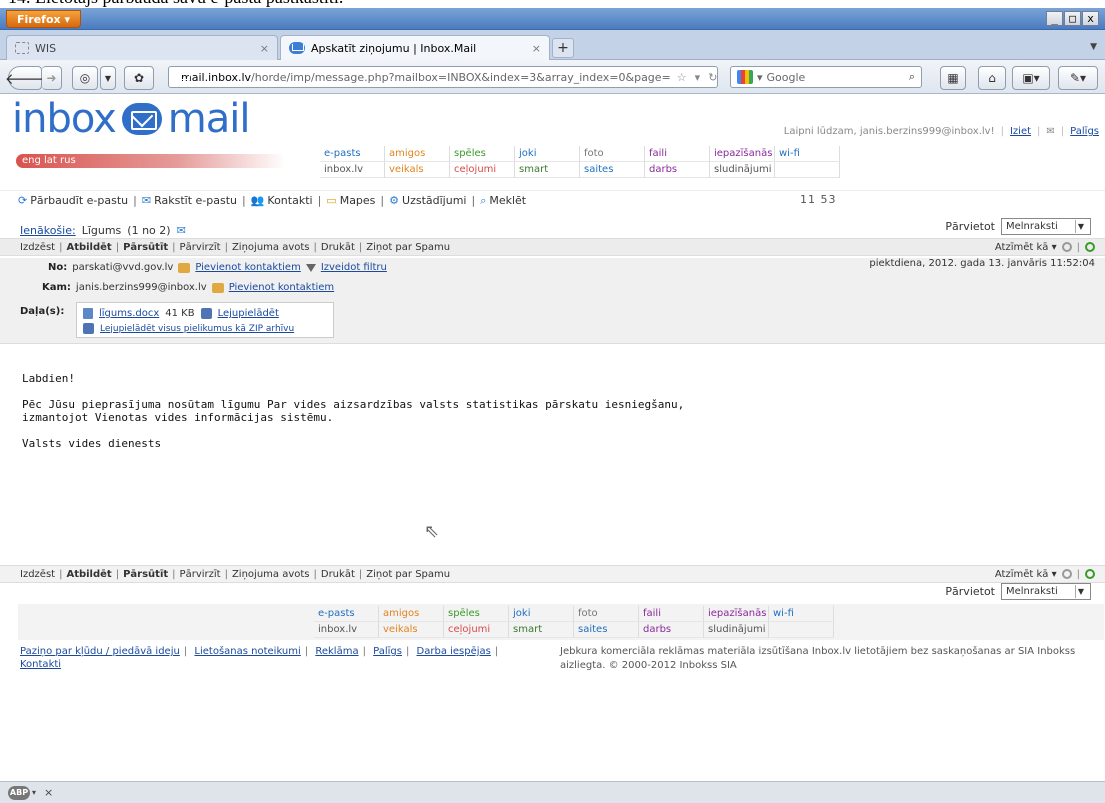 This screenshot has width=1105, height=803. I want to click on forward-button: ➜, so click(52, 78).